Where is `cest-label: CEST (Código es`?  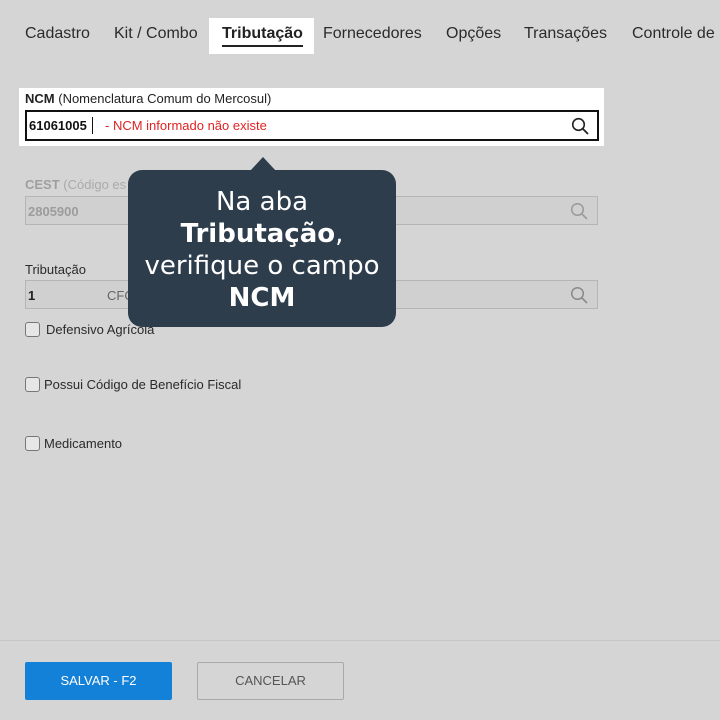
cest-label: CEST (Código es is located at coordinates (76, 184).